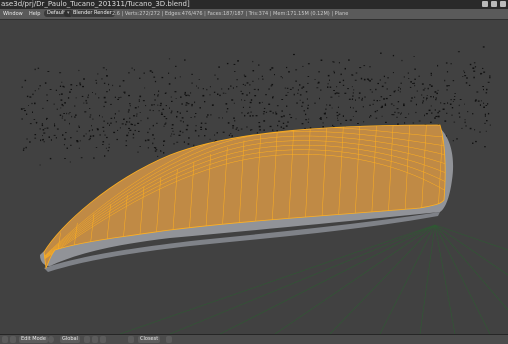 The width and height of the screenshot is (508, 344). What do you see at coordinates (485, 4) in the screenshot?
I see `minimize-icon` at bounding box center [485, 4].